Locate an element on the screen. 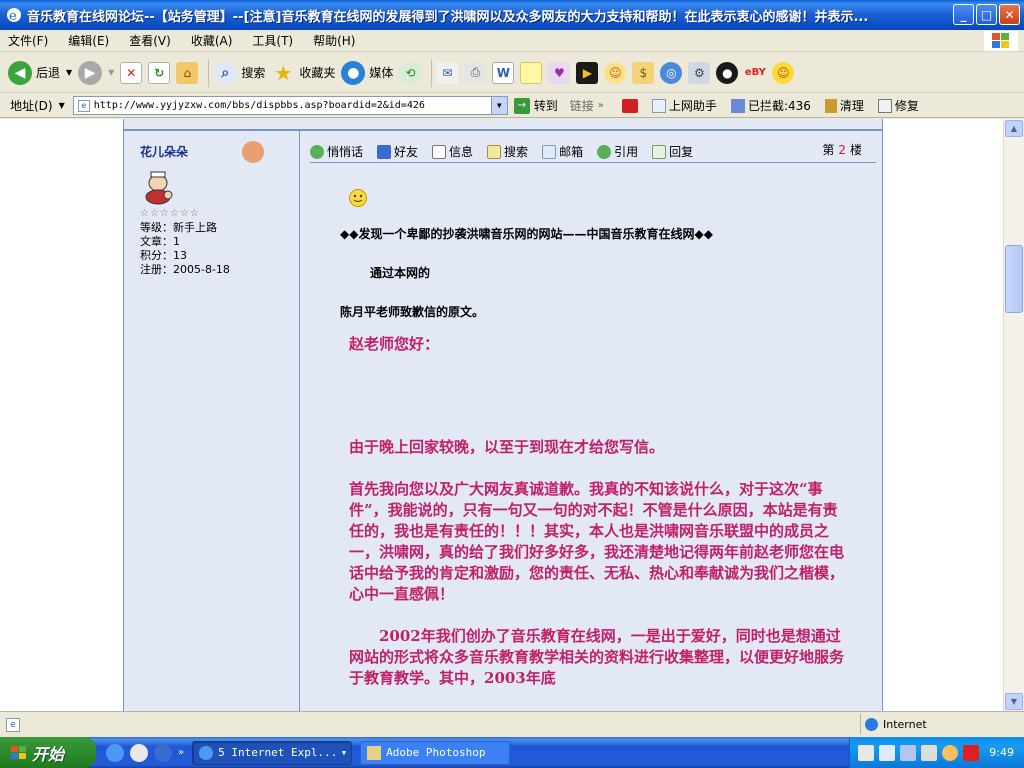 Image resolution: width=1024 pixels, height=768 pixels. popup-blocker-icon is located at coordinates (629, 105).